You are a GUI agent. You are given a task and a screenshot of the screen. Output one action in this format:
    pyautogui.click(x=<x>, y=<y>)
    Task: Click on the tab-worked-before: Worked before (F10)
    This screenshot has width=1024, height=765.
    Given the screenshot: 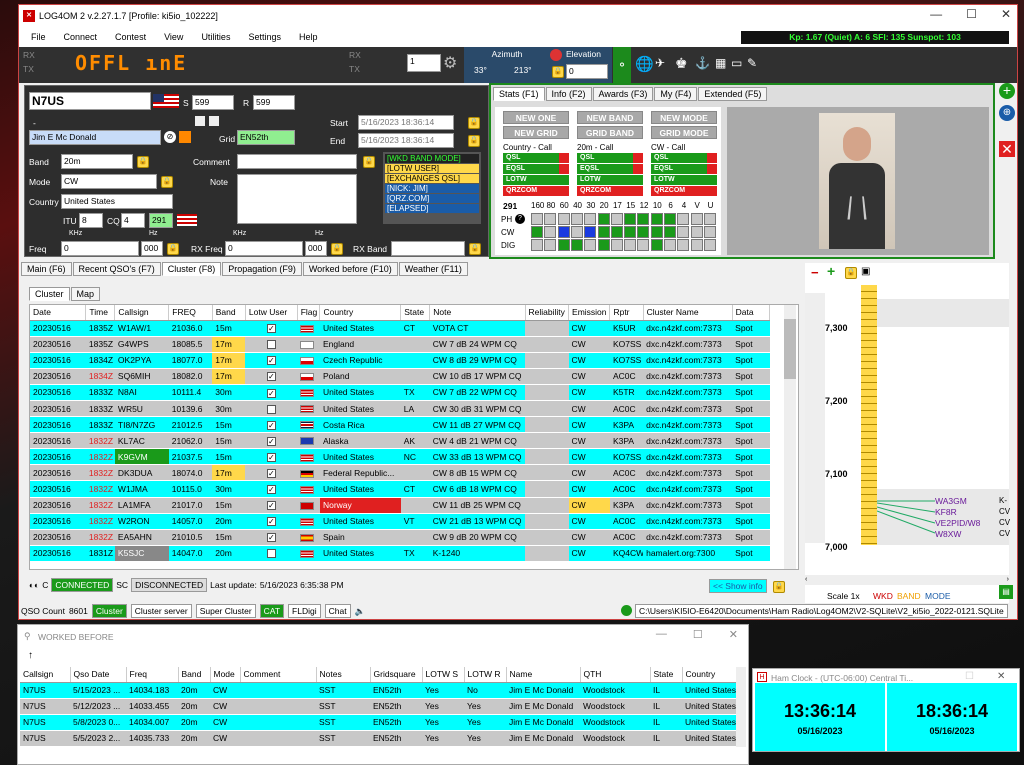 What is the action you would take?
    pyautogui.click(x=350, y=269)
    